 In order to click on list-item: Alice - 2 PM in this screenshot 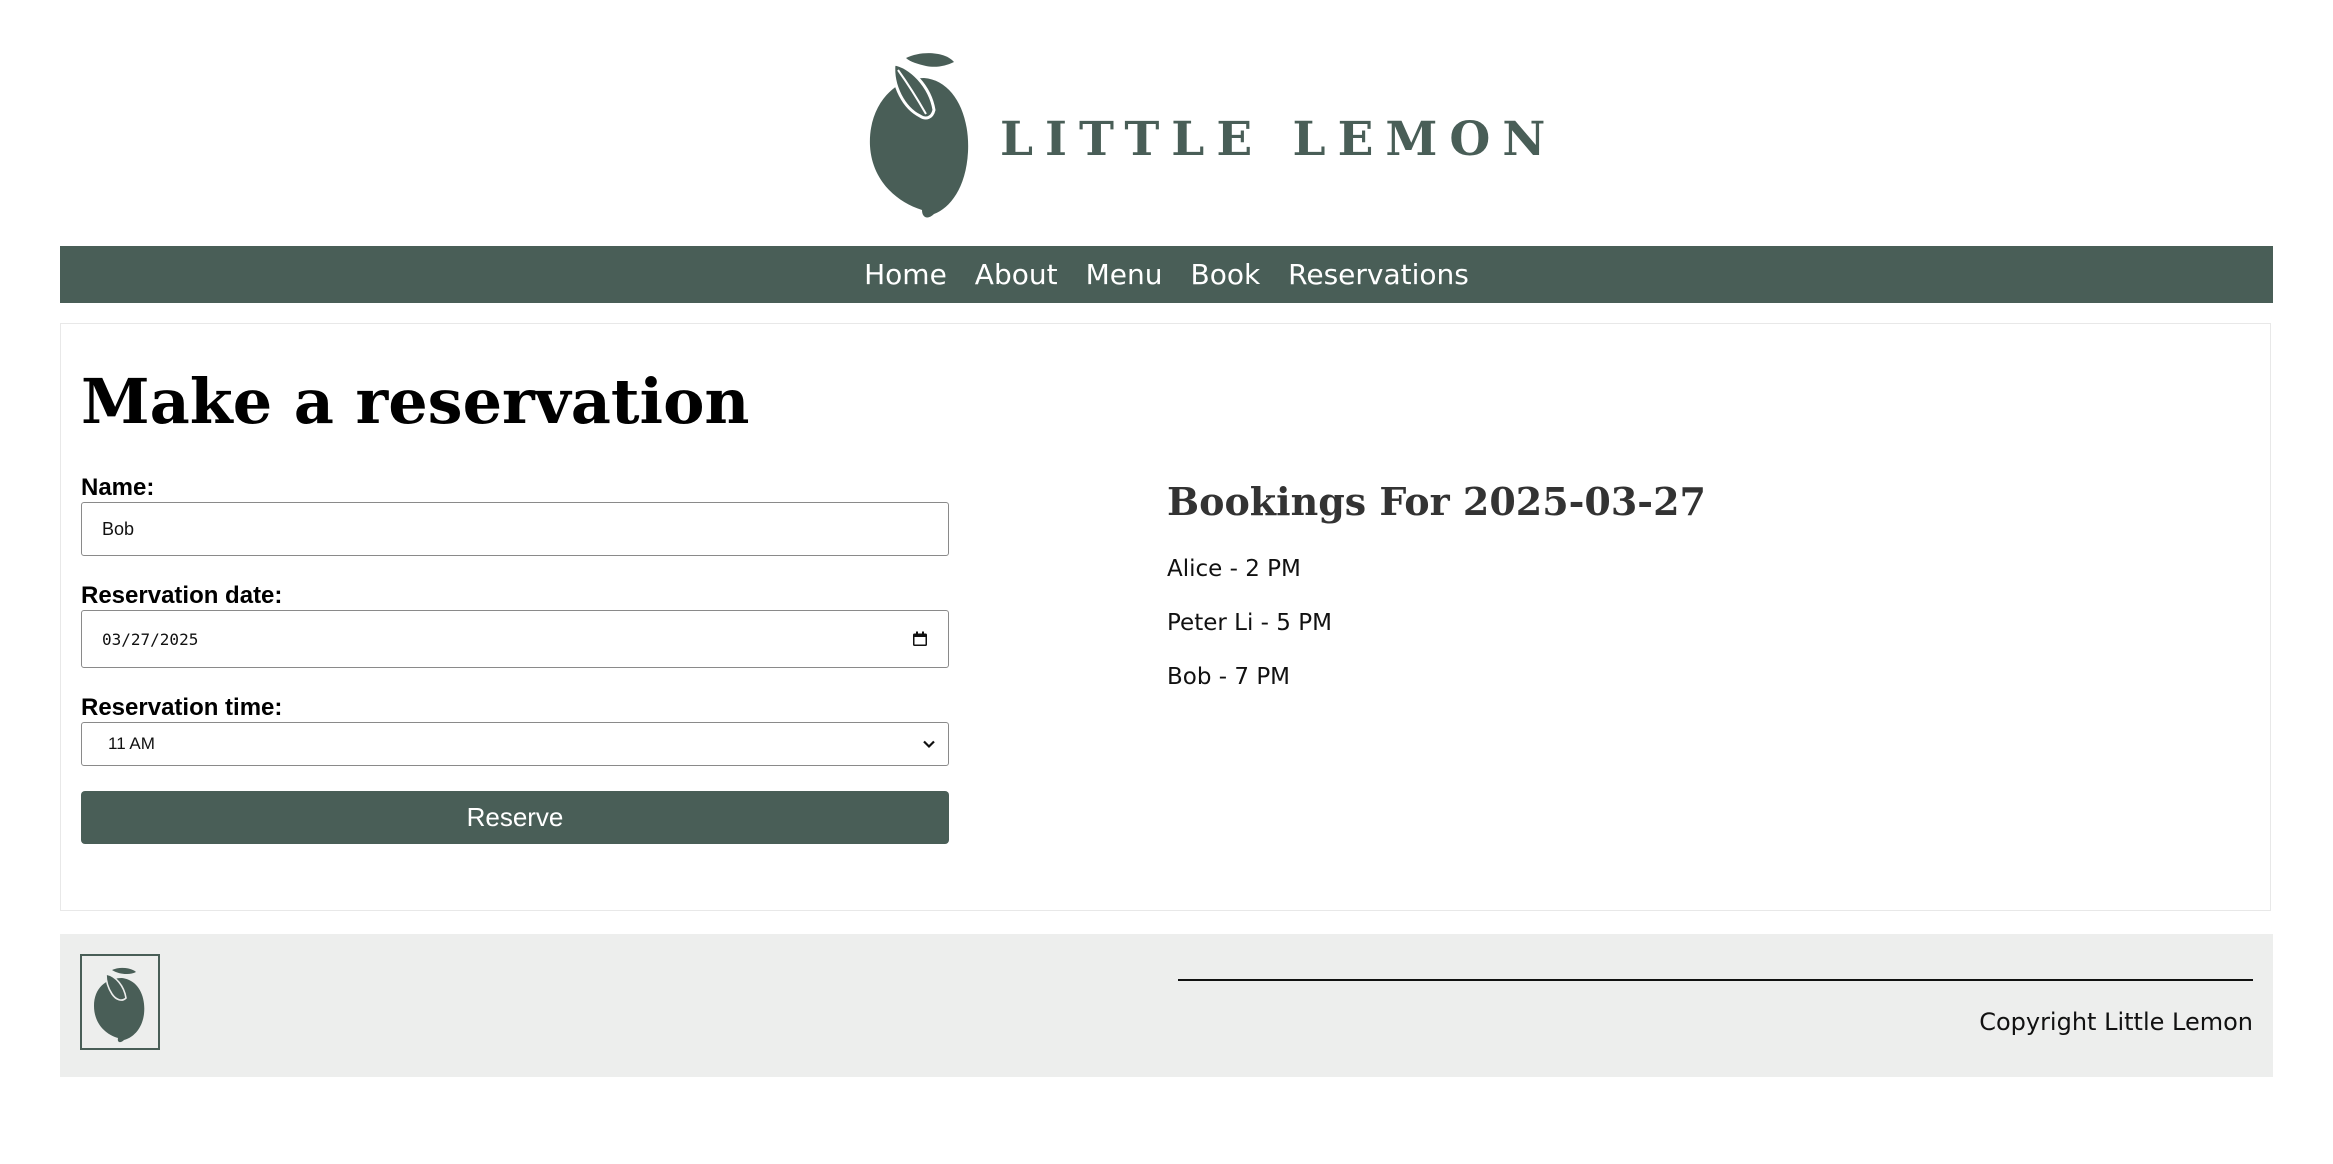, I will do `click(1234, 569)`.